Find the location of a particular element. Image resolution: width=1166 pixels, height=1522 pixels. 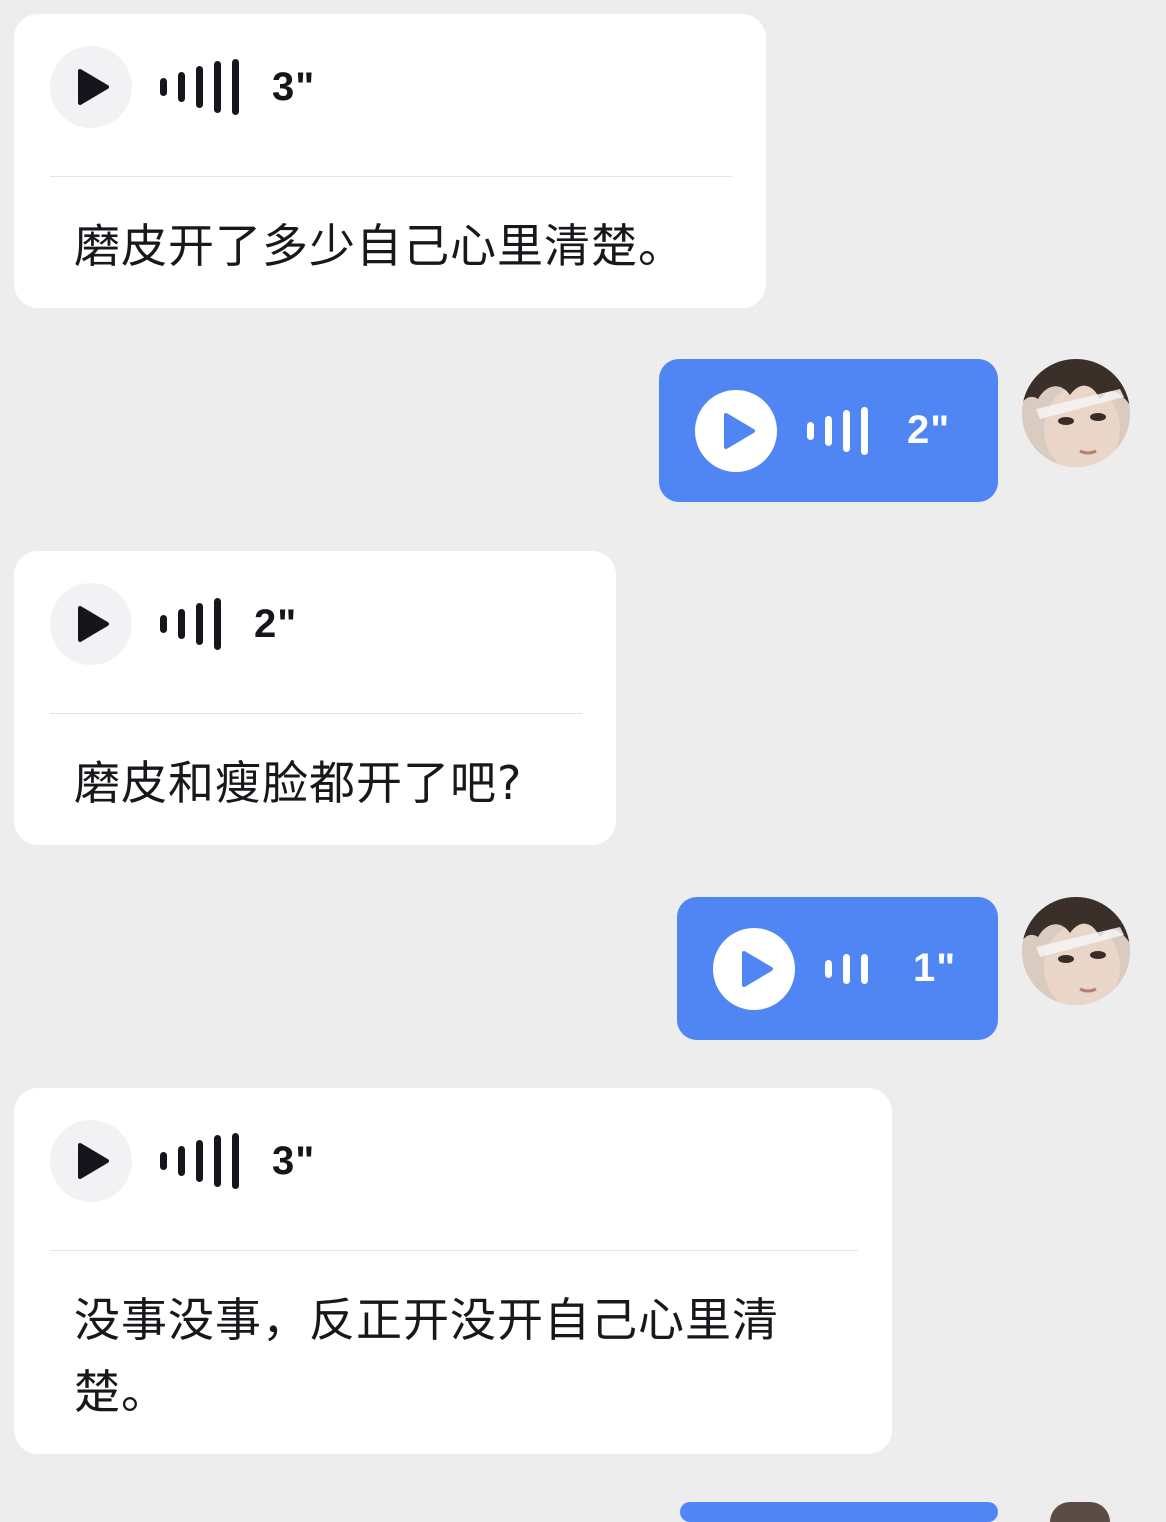

outgoing-voice-message-partial is located at coordinates (839, 1512).